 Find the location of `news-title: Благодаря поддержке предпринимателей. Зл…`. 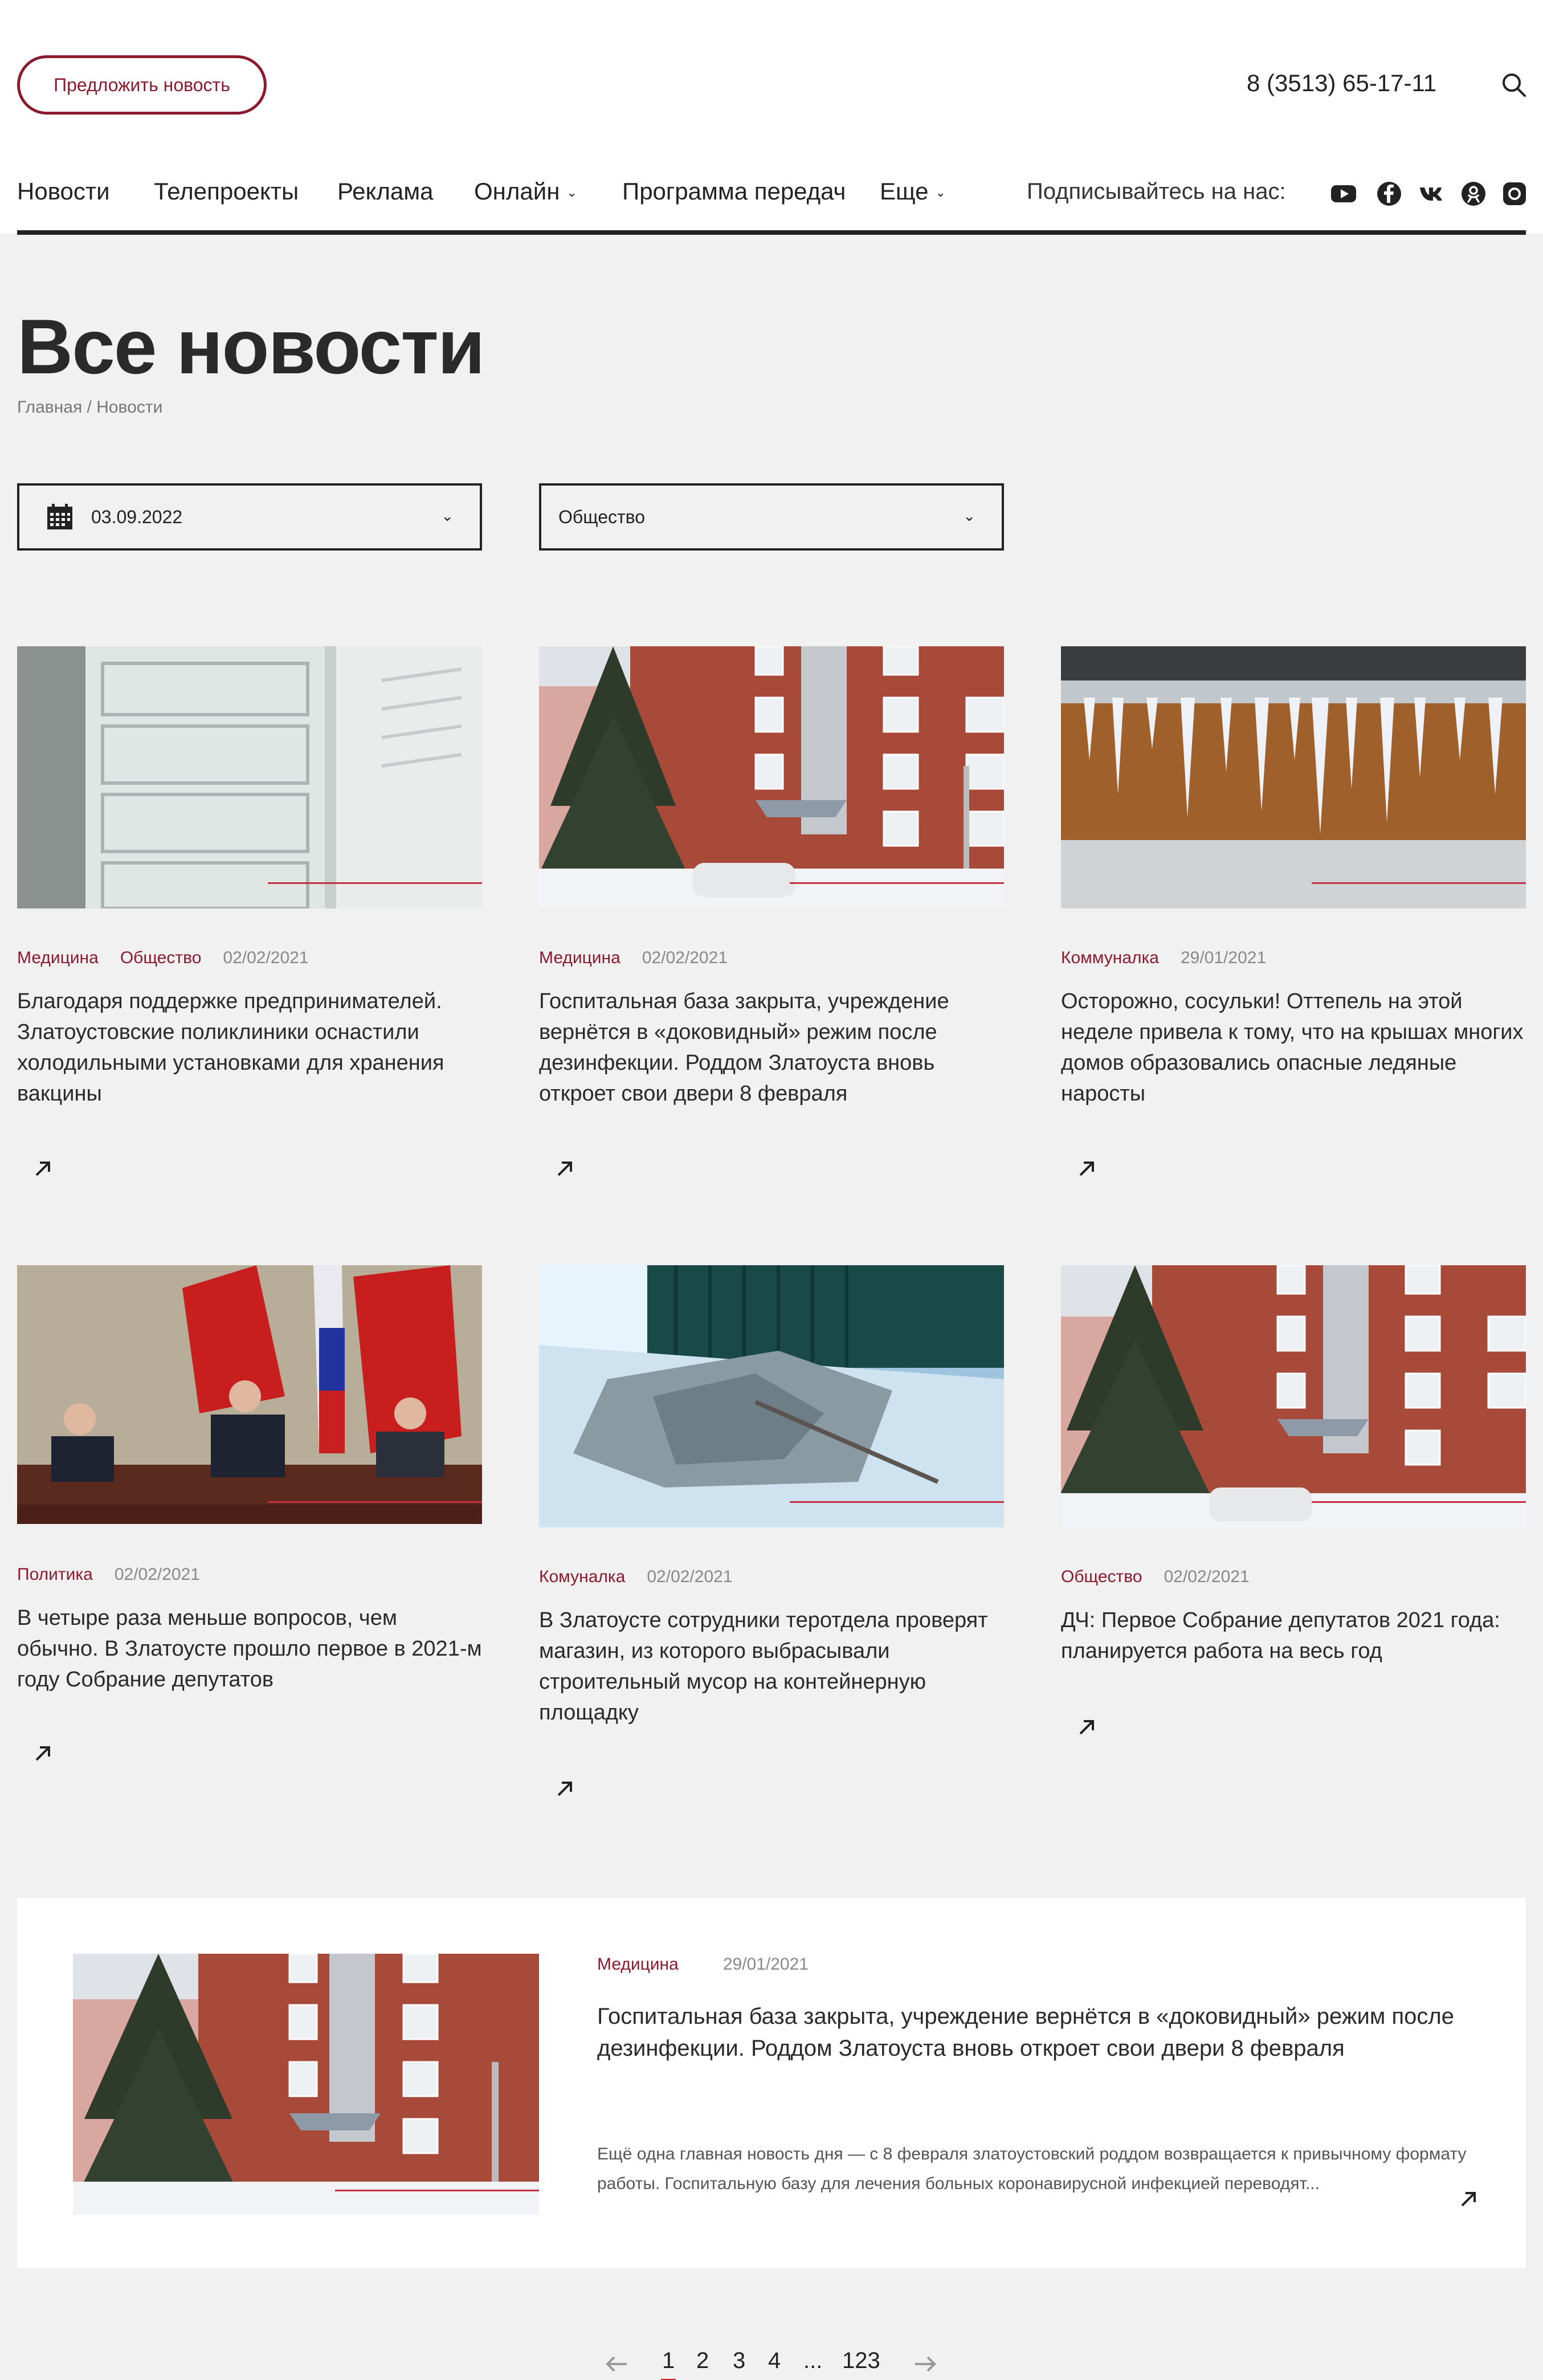

news-title: Благодаря поддержке предпринимателей. Зл… is located at coordinates (250, 1047).